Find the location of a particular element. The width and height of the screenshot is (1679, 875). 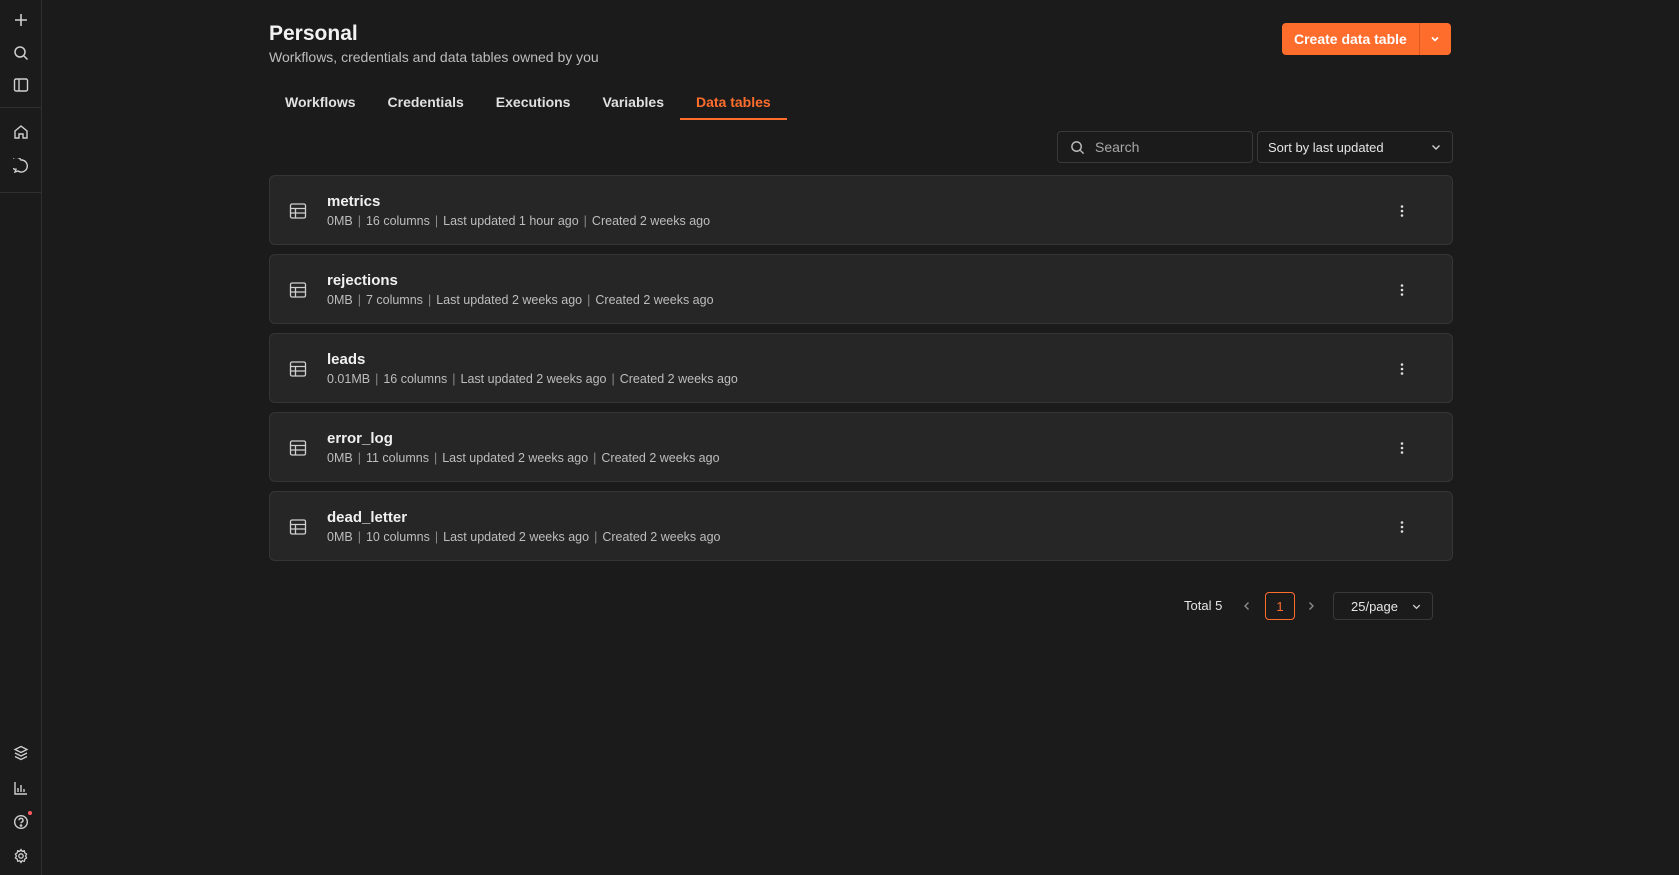

page-title: Personal is located at coordinates (313, 33).